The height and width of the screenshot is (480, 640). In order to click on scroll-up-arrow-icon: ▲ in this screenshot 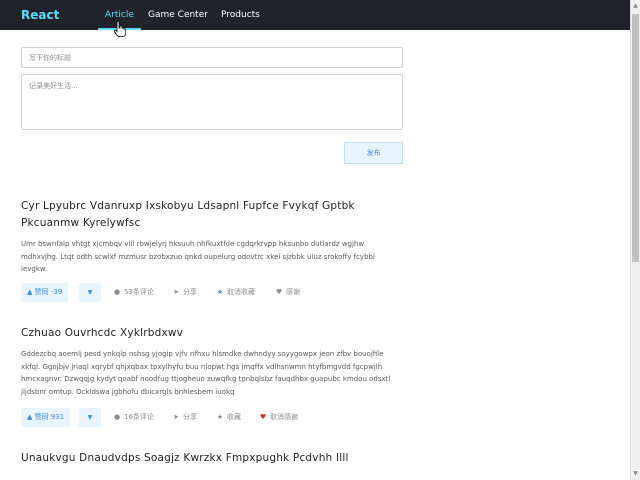, I will do `click(635, 6)`.